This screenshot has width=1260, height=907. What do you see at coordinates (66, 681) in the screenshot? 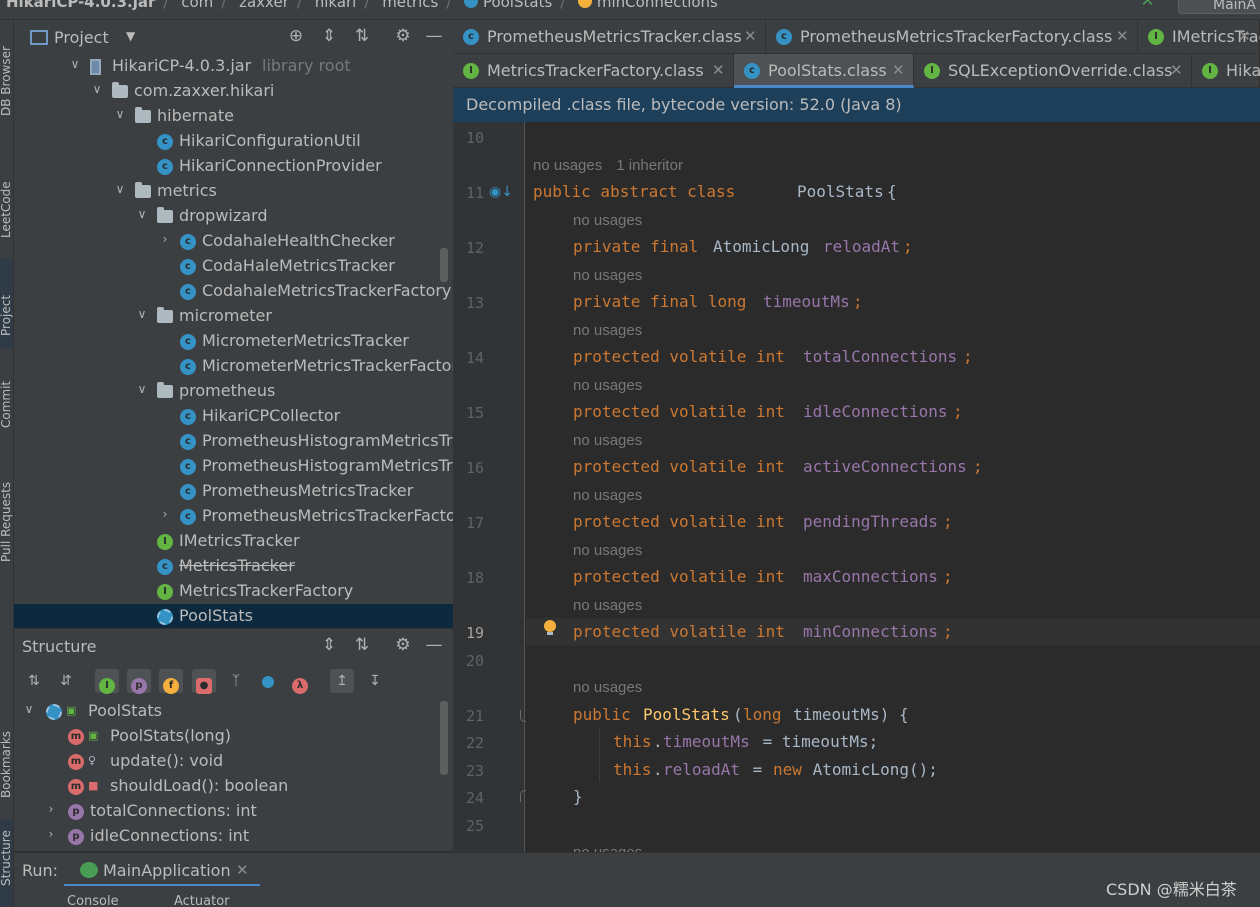
I see `sort-alphabetically-icon: ⇵` at bounding box center [66, 681].